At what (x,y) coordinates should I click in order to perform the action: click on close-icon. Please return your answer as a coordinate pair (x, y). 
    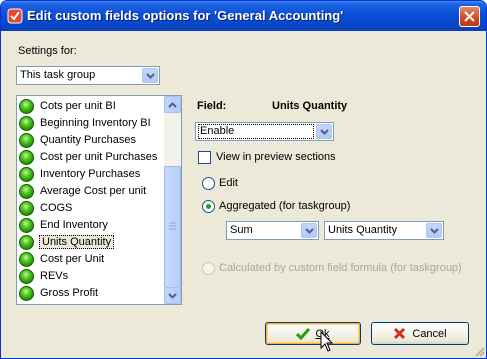
    Looking at the image, I should click on (469, 16).